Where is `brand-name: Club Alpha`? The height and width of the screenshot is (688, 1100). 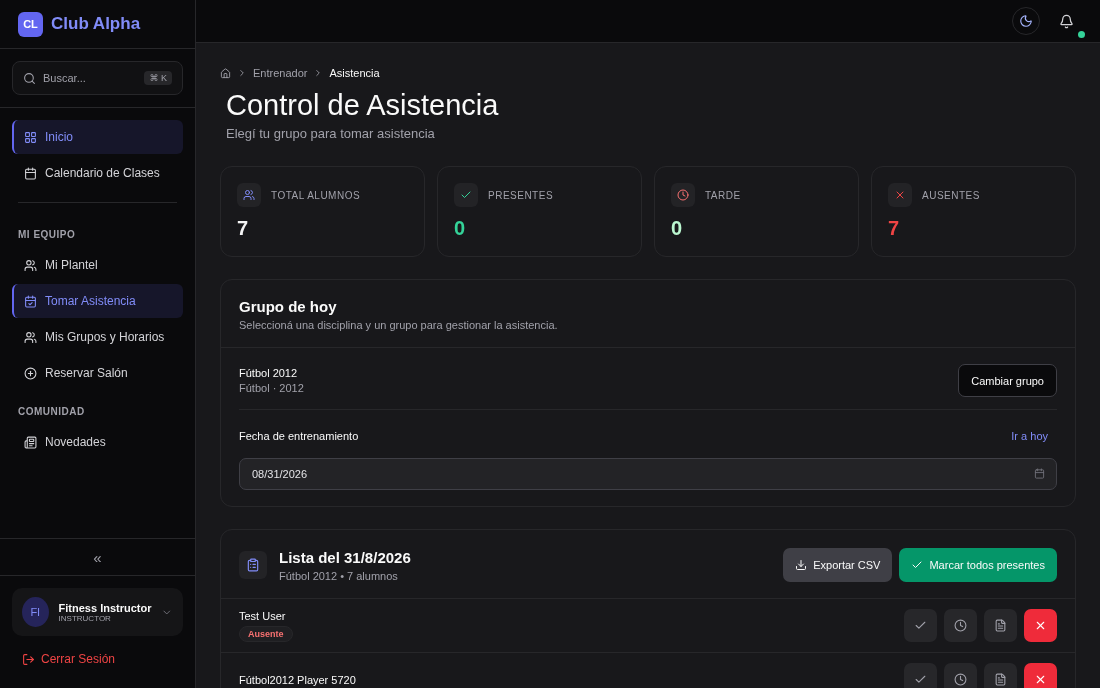
brand-name: Club Alpha is located at coordinates (96, 24).